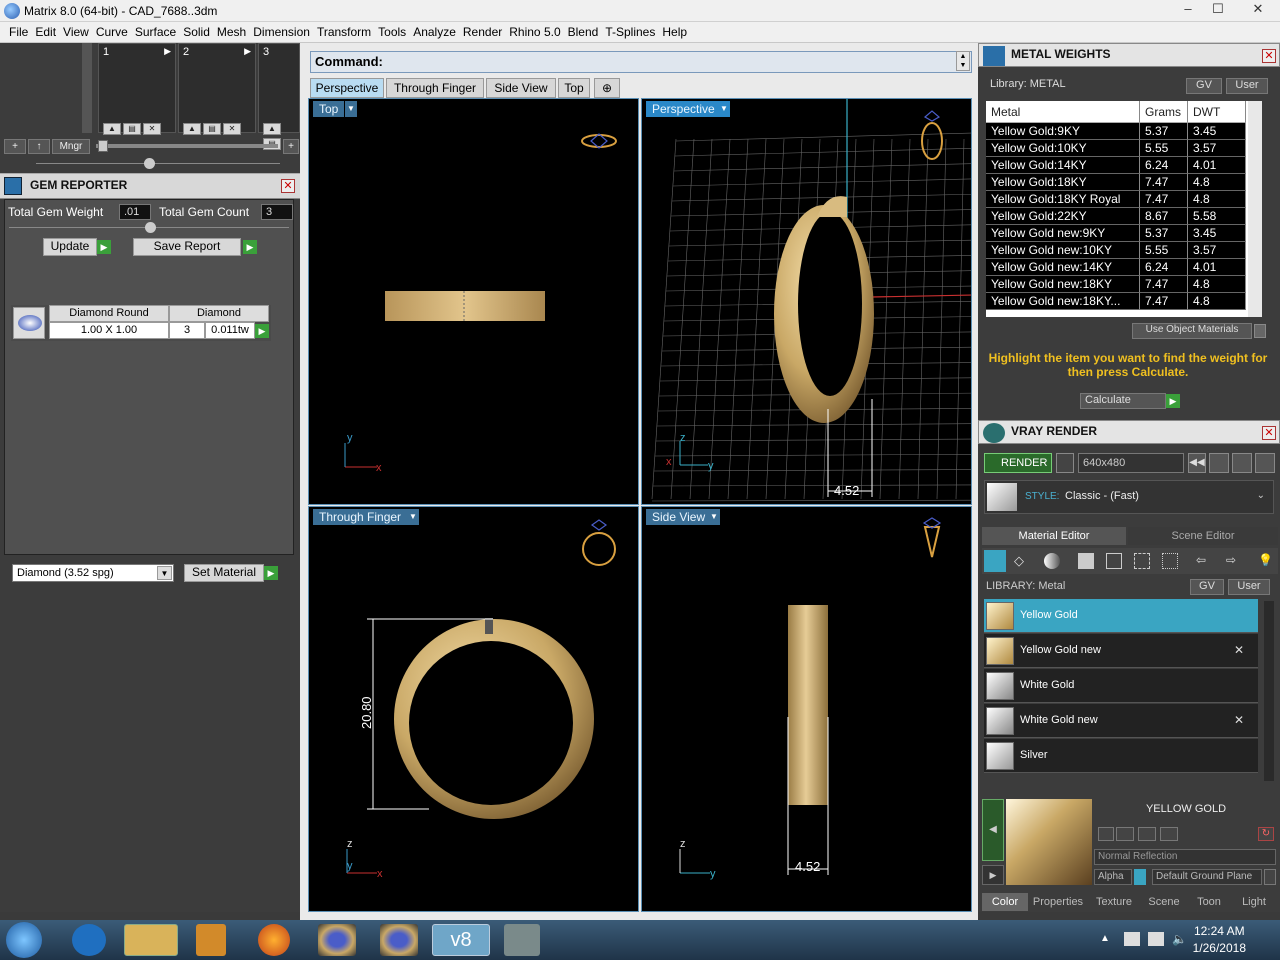 Image resolution: width=1280 pixels, height=960 pixels. Describe the element at coordinates (1124, 233) in the screenshot. I see `table-row: Yellow Gold new:9KY 5.37 3.45` at that location.